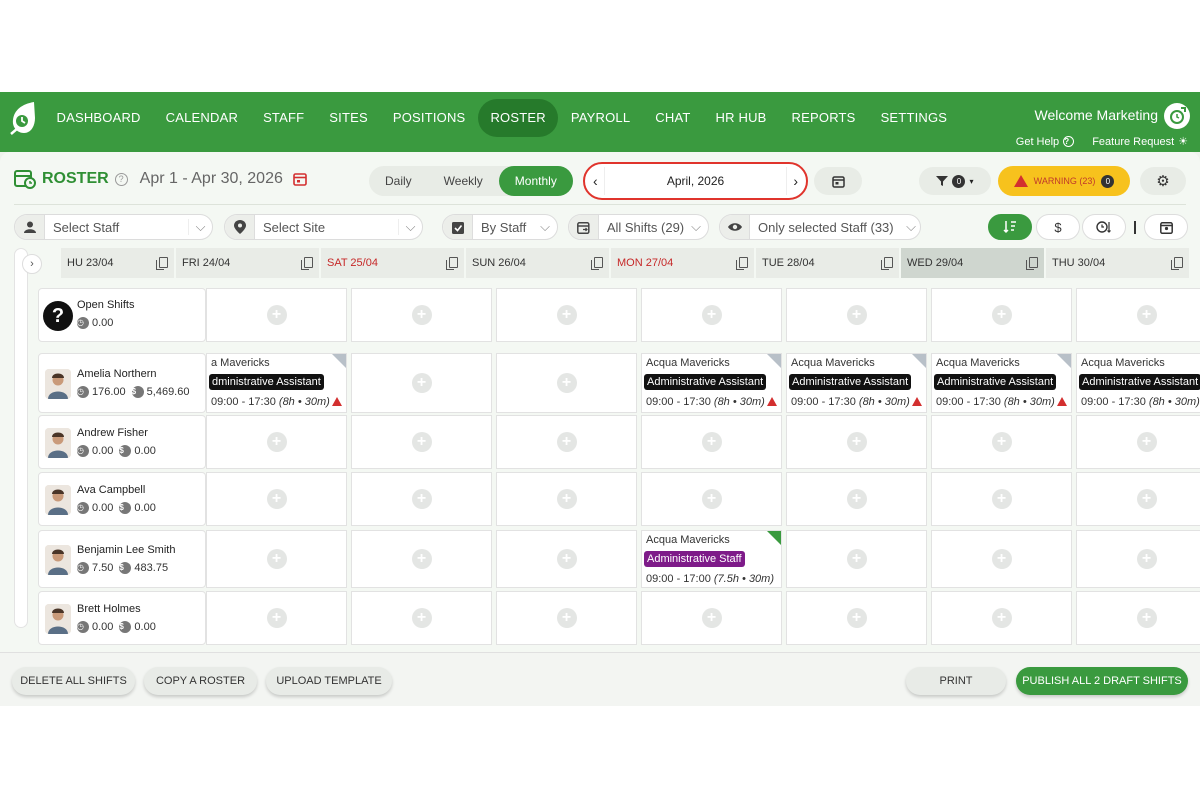 The height and width of the screenshot is (800, 1200). I want to click on nav-item-calendar: CALENDAR, so click(201, 118).